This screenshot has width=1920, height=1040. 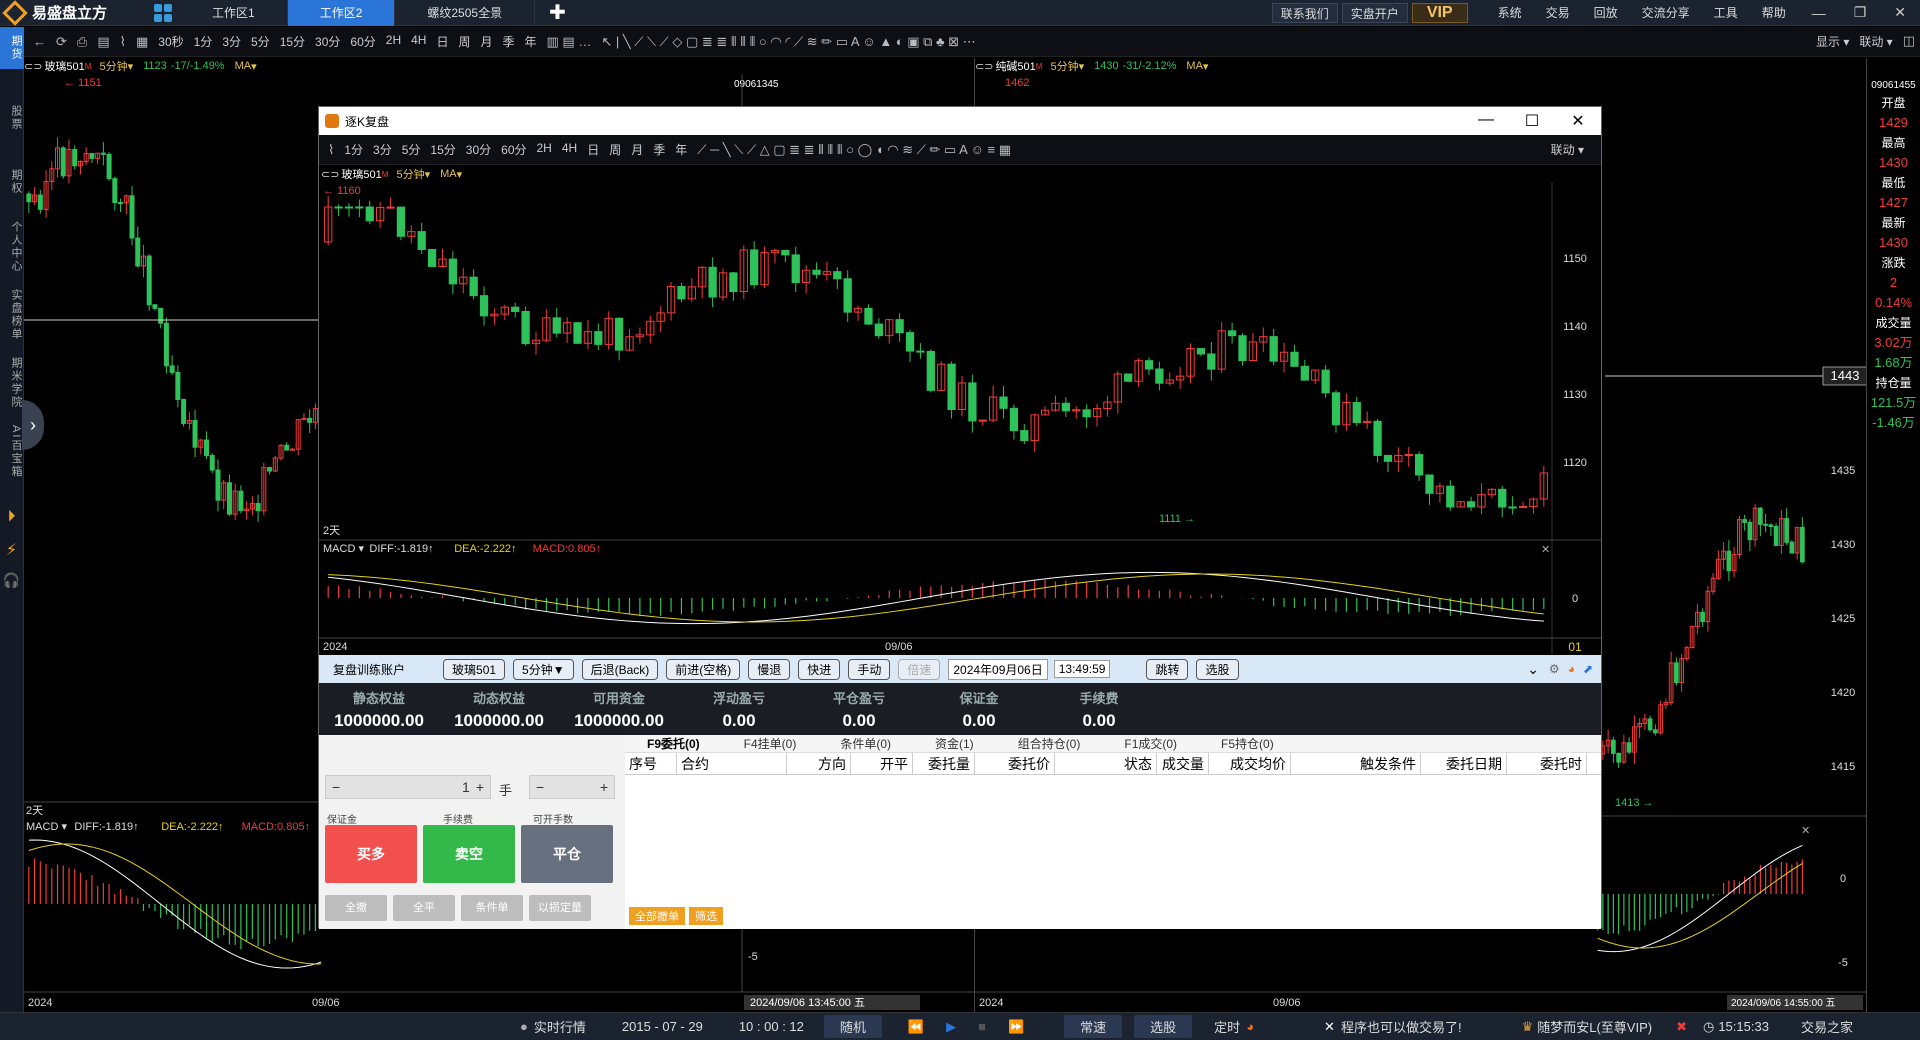 What do you see at coordinates (703, 669) in the screenshot?
I see `forward-button: 前进(空格)` at bounding box center [703, 669].